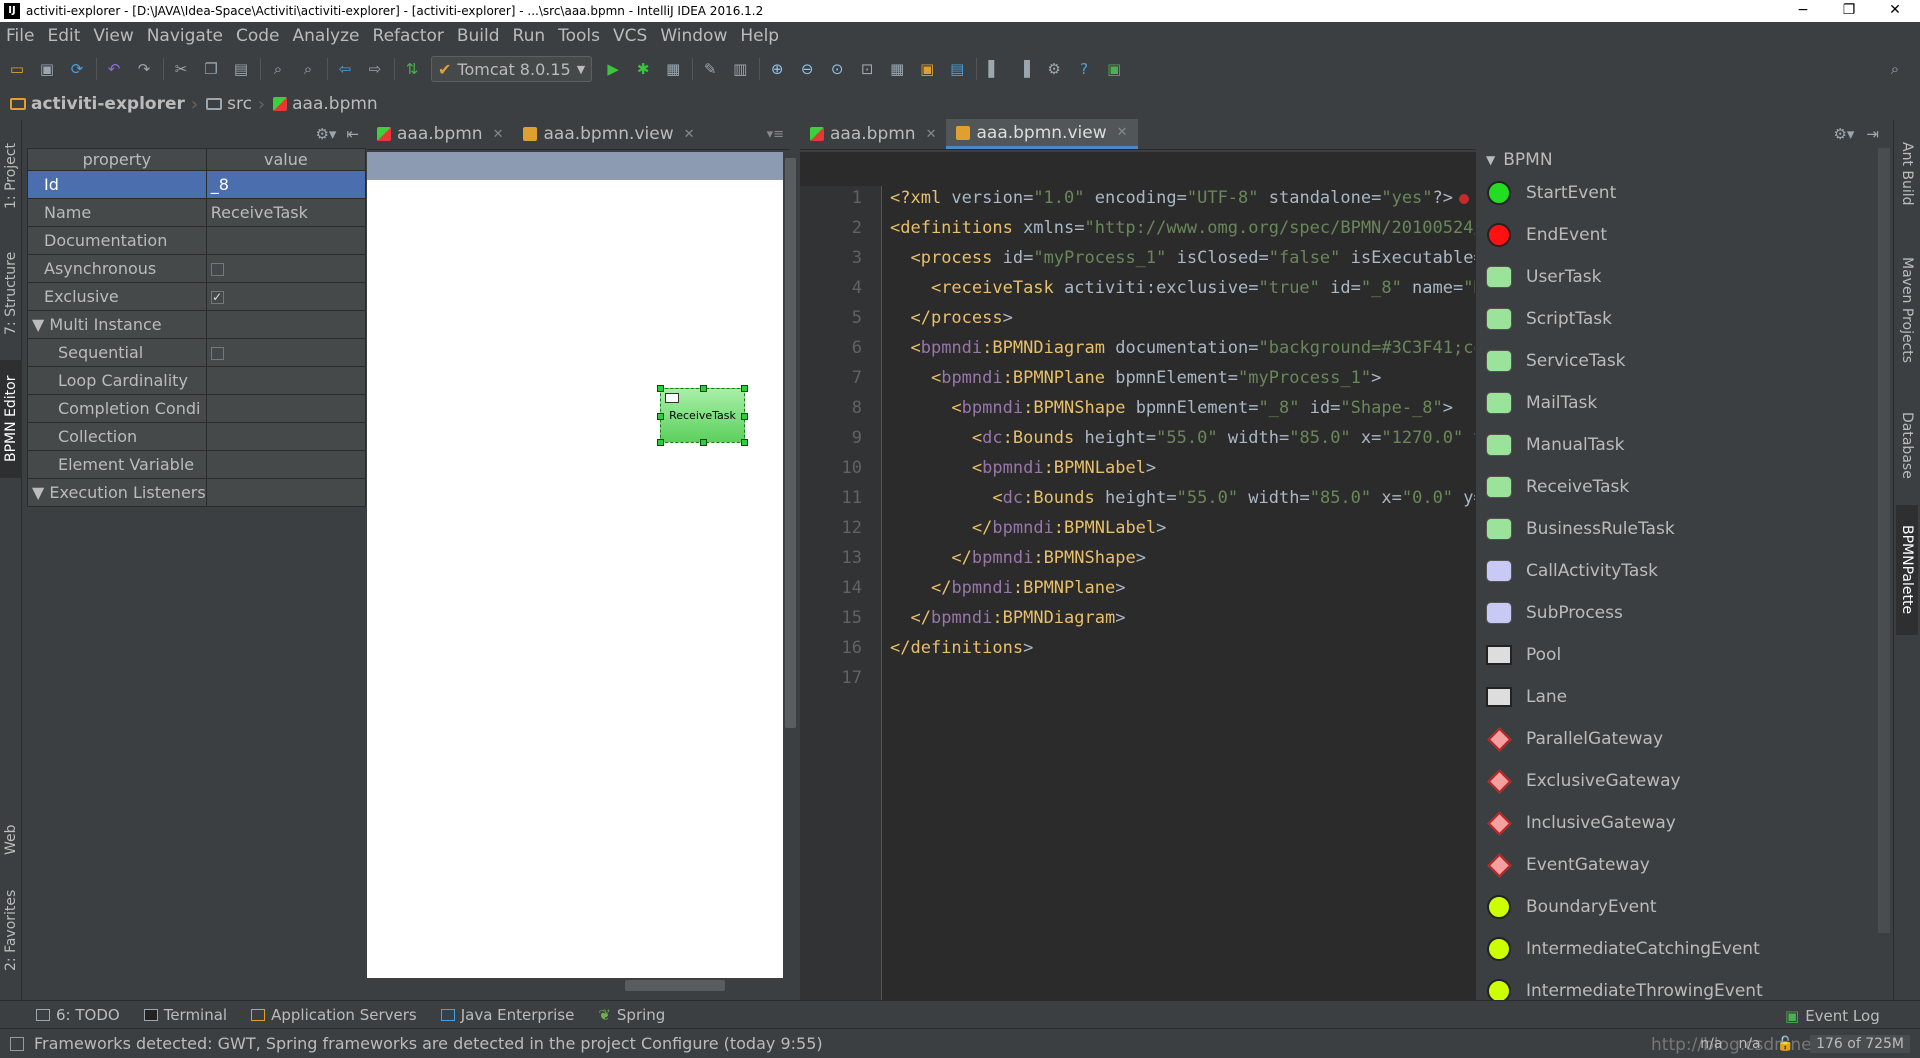 This screenshot has width=1920, height=1058. What do you see at coordinates (1623, 949) in the screenshot?
I see `palette-item-intermediatecatchingevent: IntermediateCatchingEvent` at bounding box center [1623, 949].